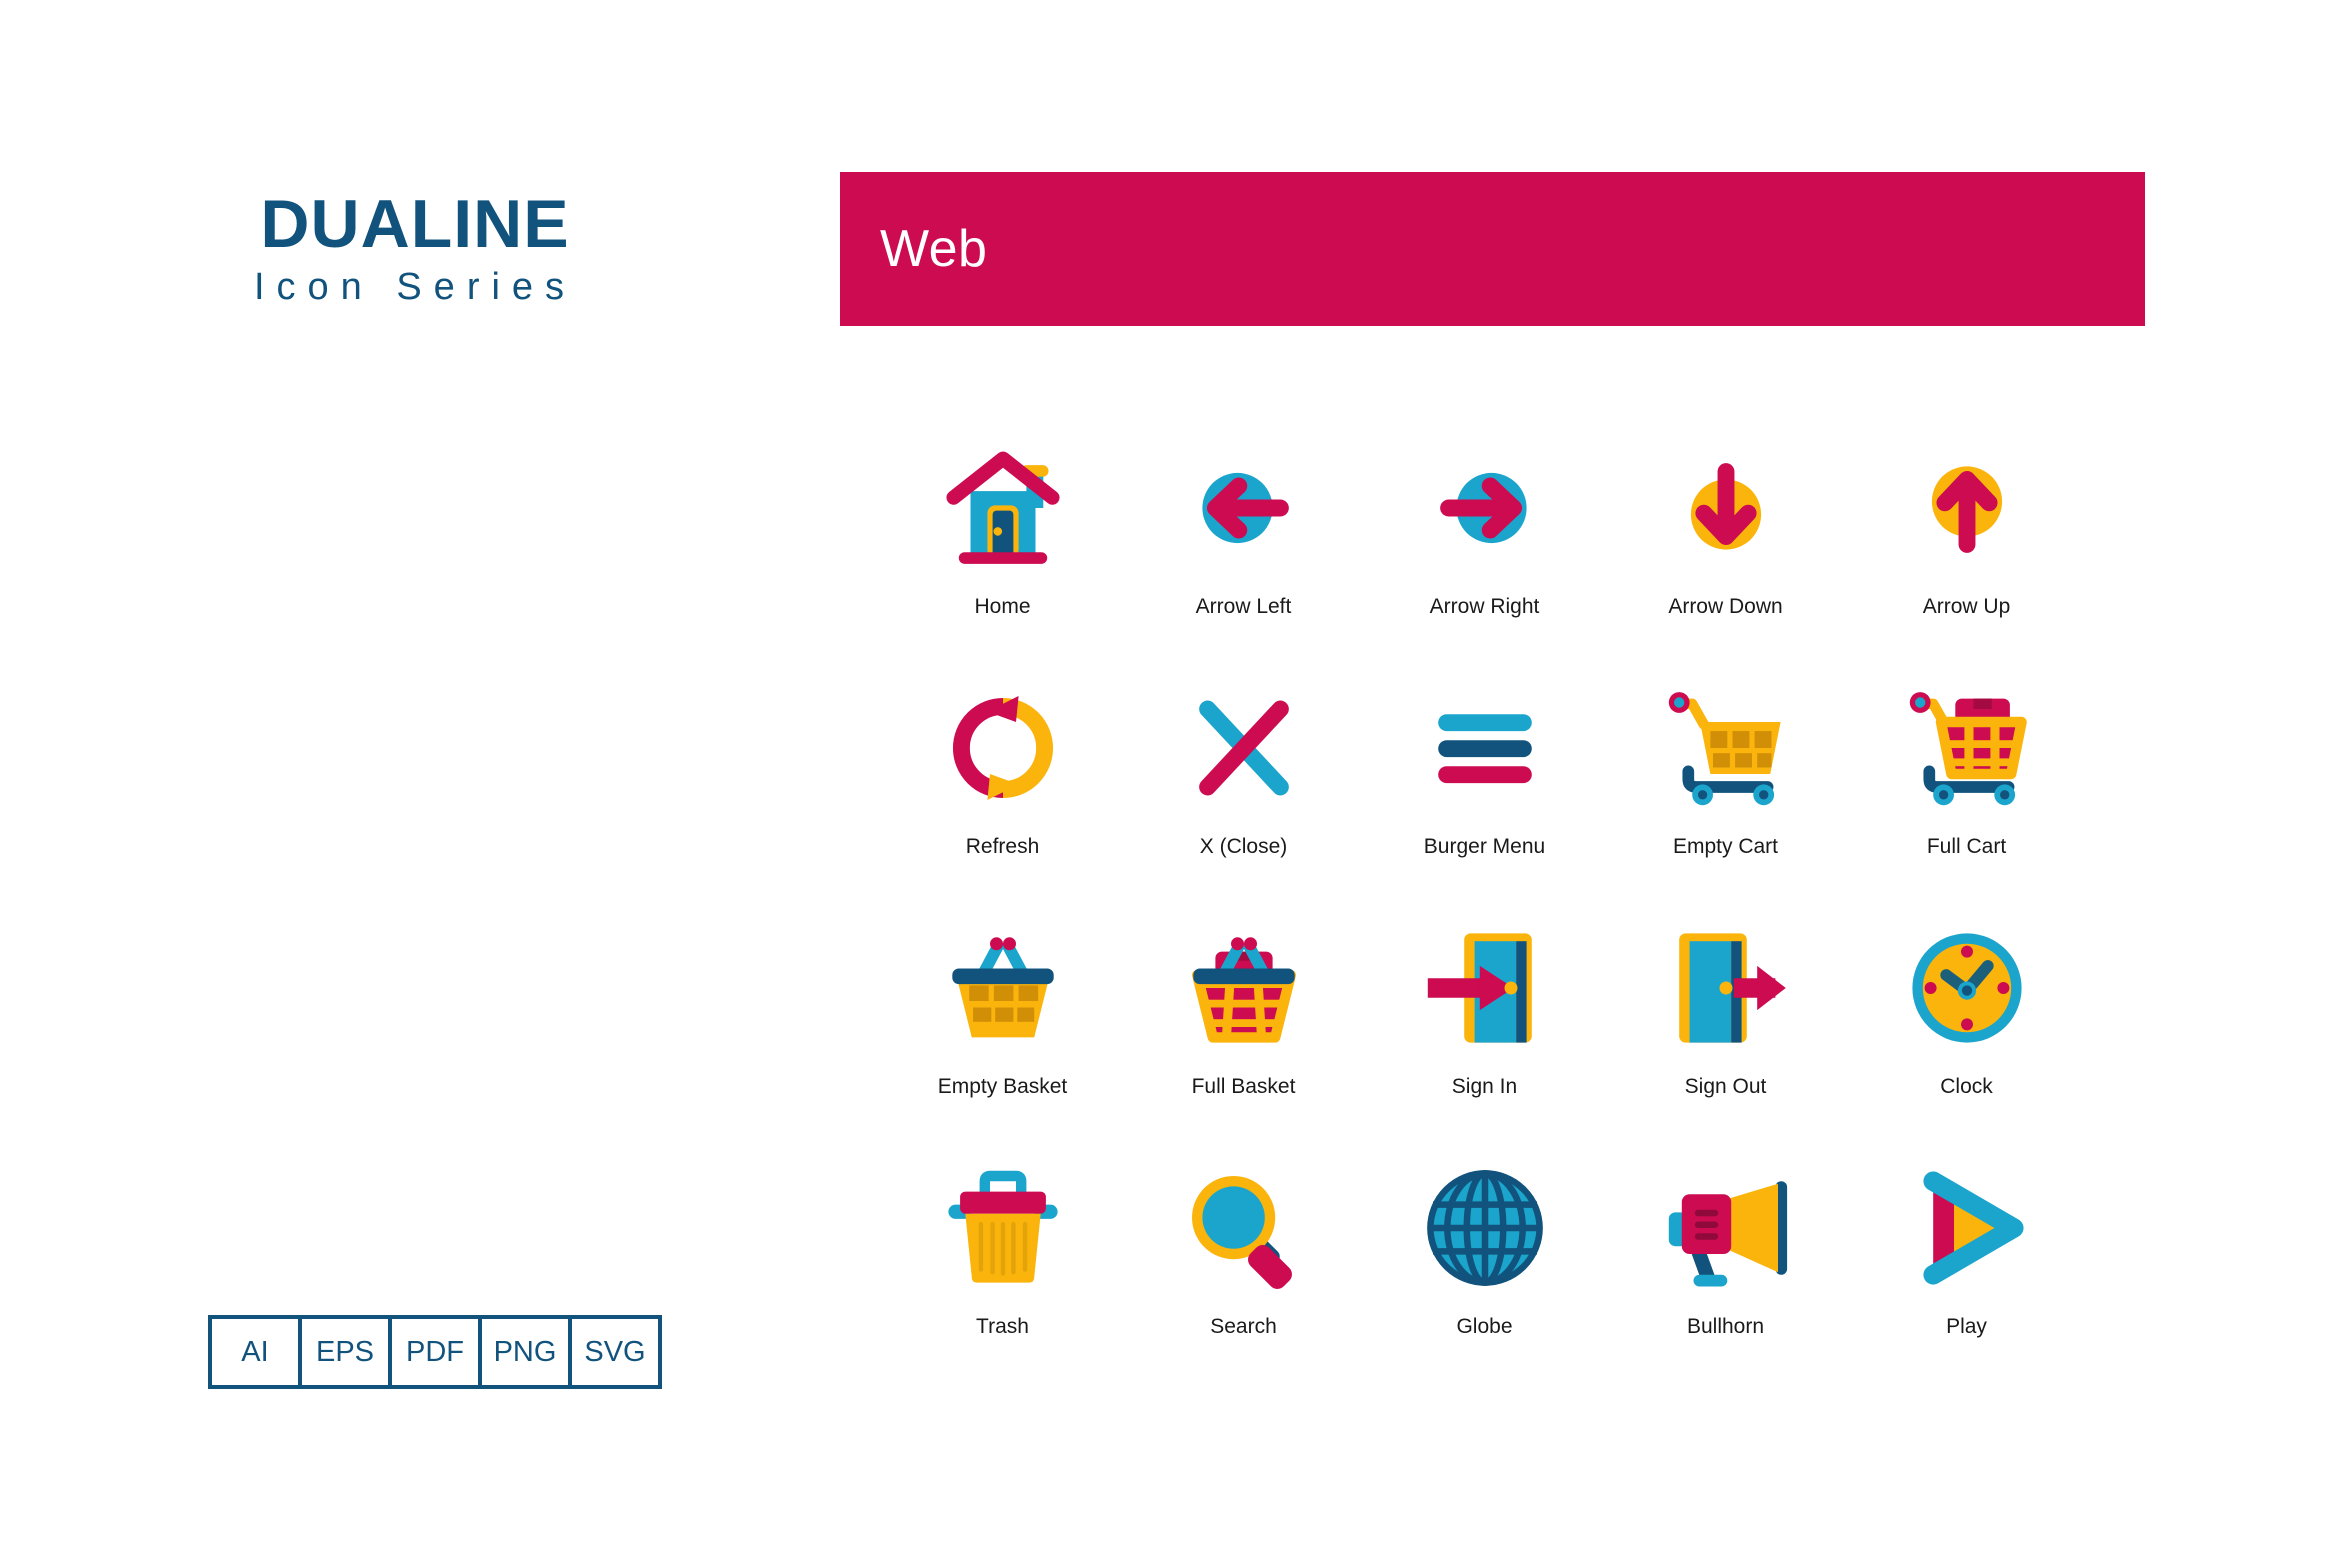 Image resolution: width=2340 pixels, height=1560 pixels. Describe the element at coordinates (1244, 747) in the screenshot. I see `close-icon` at that location.